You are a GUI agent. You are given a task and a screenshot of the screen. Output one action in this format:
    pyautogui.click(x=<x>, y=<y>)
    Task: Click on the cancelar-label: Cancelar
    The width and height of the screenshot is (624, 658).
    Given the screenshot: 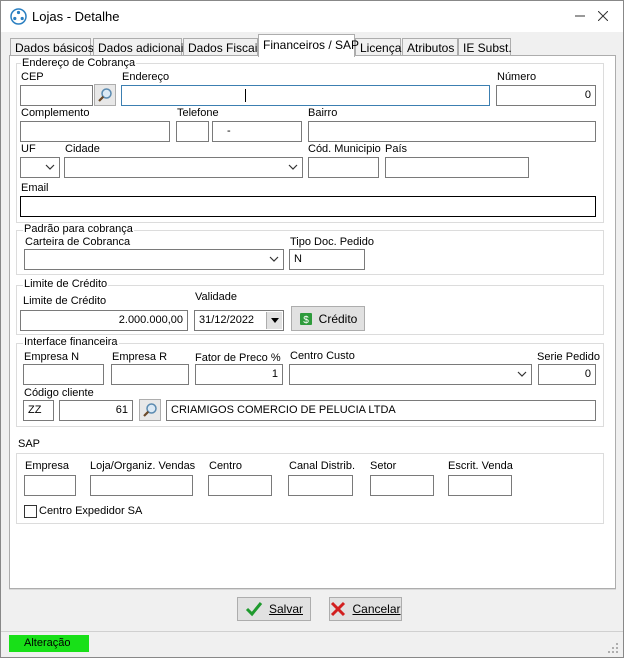 What is the action you would take?
    pyautogui.click(x=376, y=609)
    